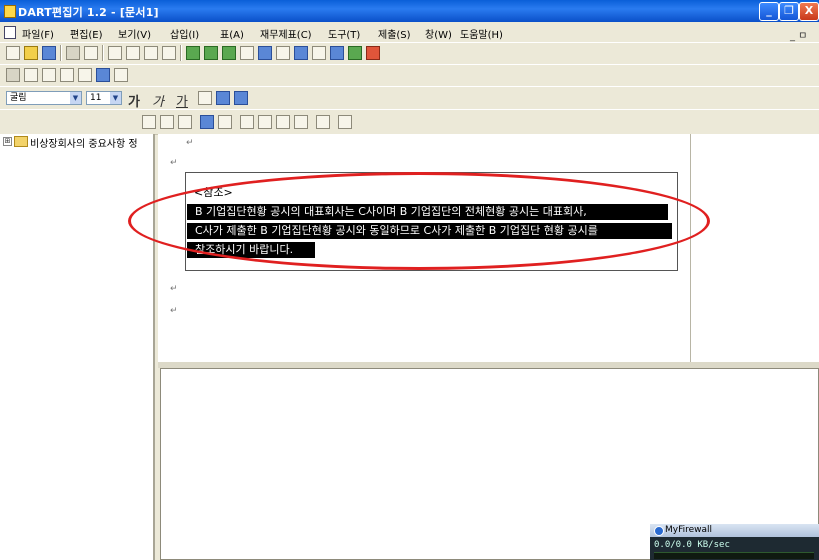 This screenshot has height=560, width=819. What do you see at coordinates (158, 100) in the screenshot?
I see `italic-button: 가` at bounding box center [158, 100].